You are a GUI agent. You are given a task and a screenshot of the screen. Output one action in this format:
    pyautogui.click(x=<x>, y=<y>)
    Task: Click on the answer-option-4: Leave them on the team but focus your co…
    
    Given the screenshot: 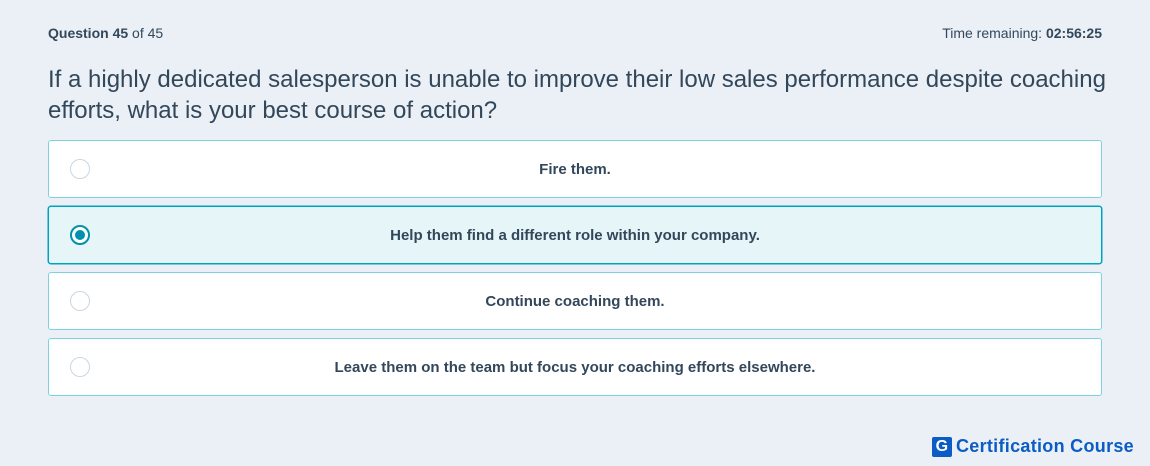 What is the action you would take?
    pyautogui.click(x=575, y=367)
    